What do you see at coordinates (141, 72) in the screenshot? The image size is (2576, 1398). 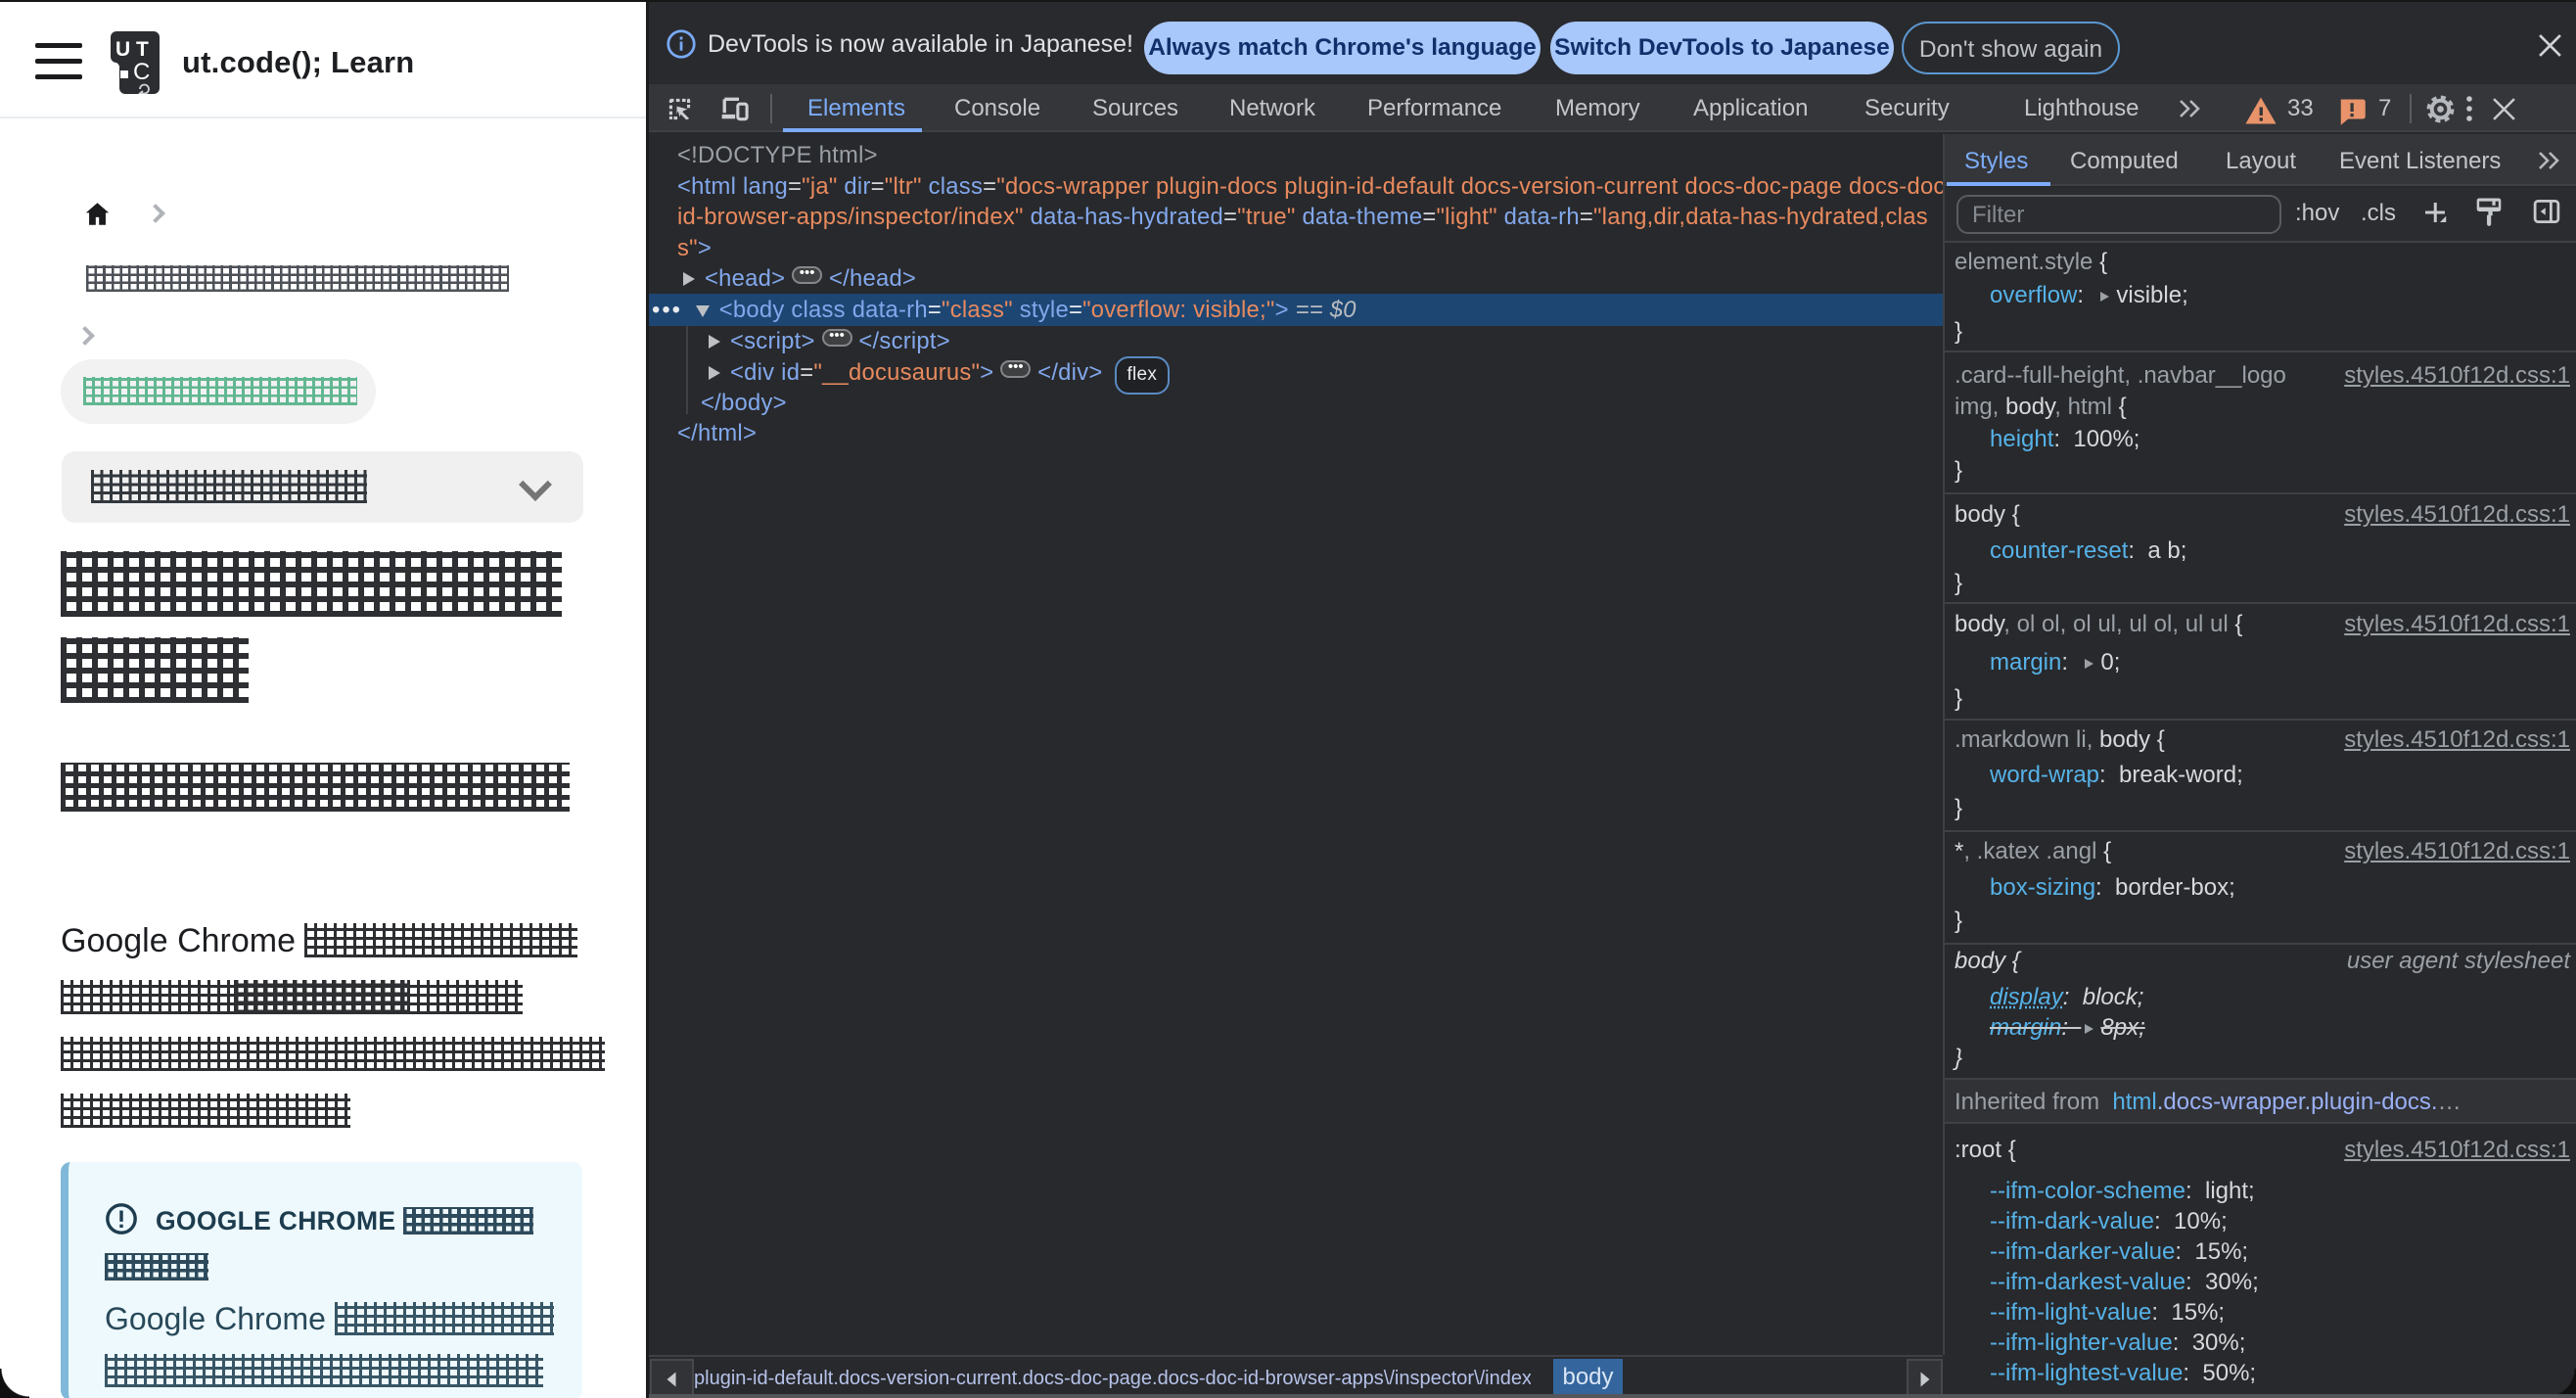 I see `svg-text: C` at bounding box center [141, 72].